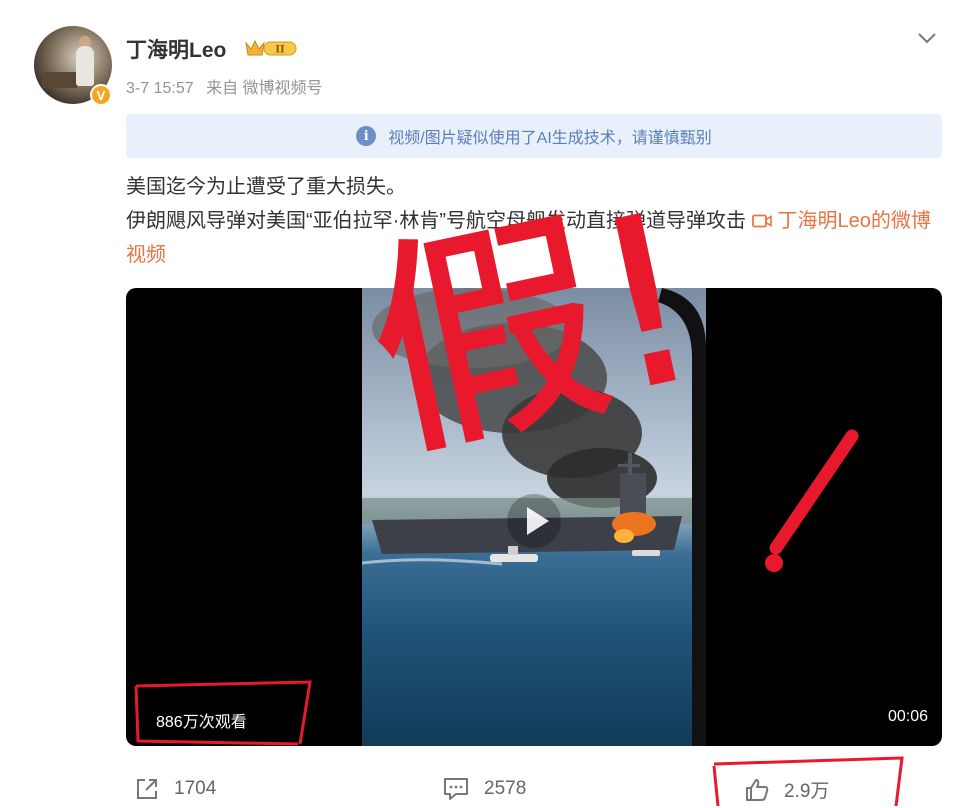 The width and height of the screenshot is (955, 808). I want to click on post-actions: 1704 2578 2.9万, so click(477, 788).